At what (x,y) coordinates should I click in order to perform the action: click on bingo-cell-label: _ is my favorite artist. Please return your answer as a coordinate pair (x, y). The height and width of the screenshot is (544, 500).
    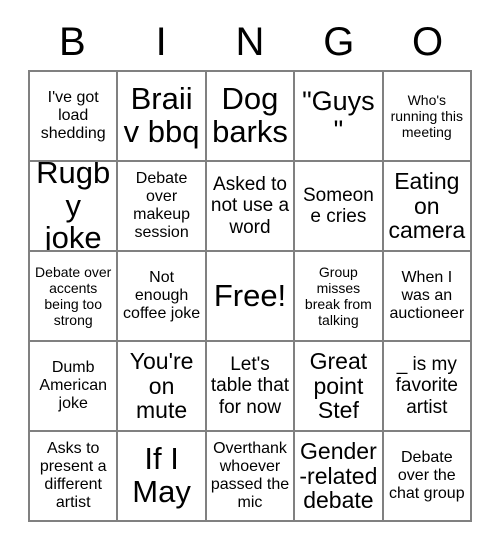
    Looking at the image, I should click on (426, 386).